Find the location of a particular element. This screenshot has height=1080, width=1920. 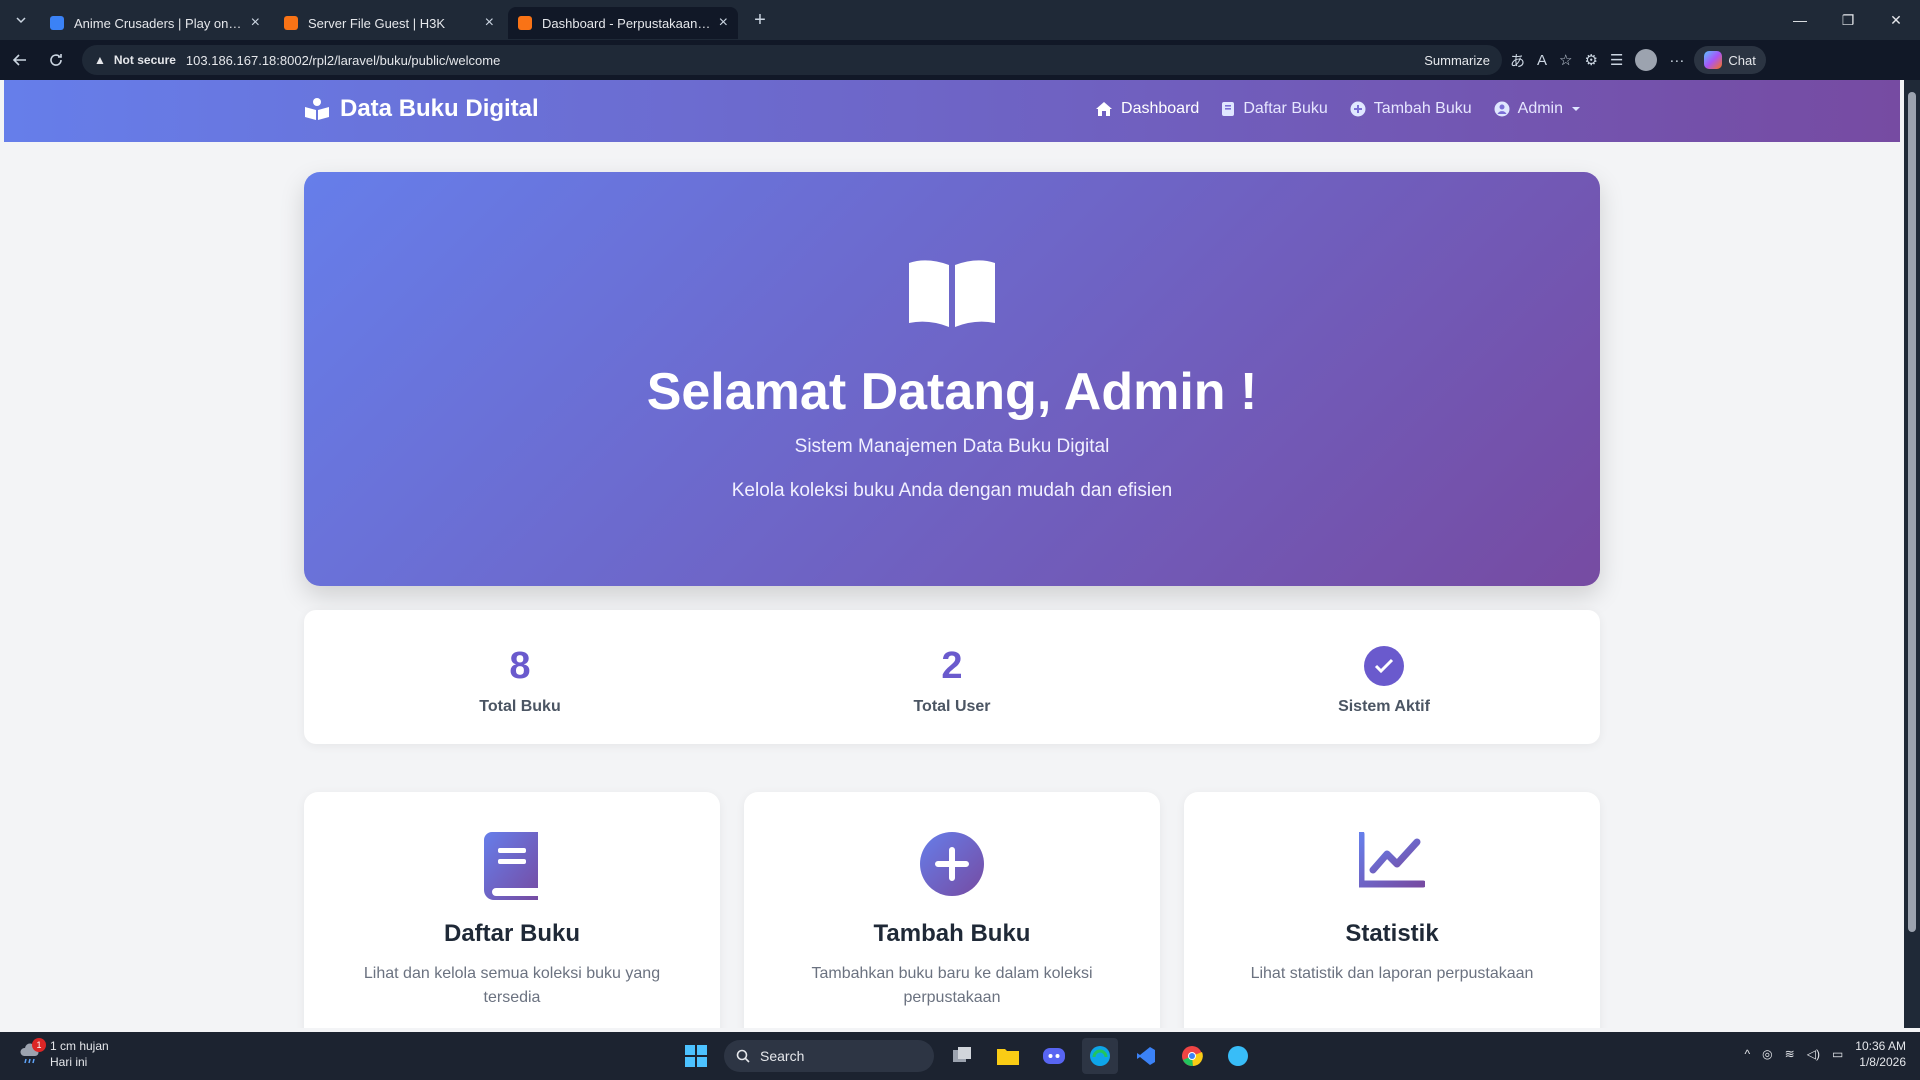

nav-dashboard: Dashboard is located at coordinates (1147, 109).